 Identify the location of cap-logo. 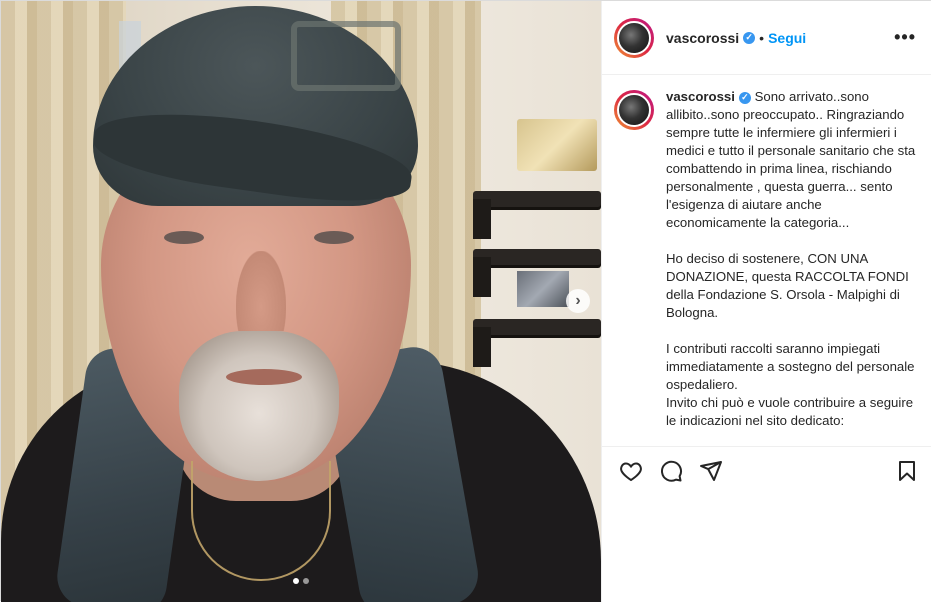
(346, 56).